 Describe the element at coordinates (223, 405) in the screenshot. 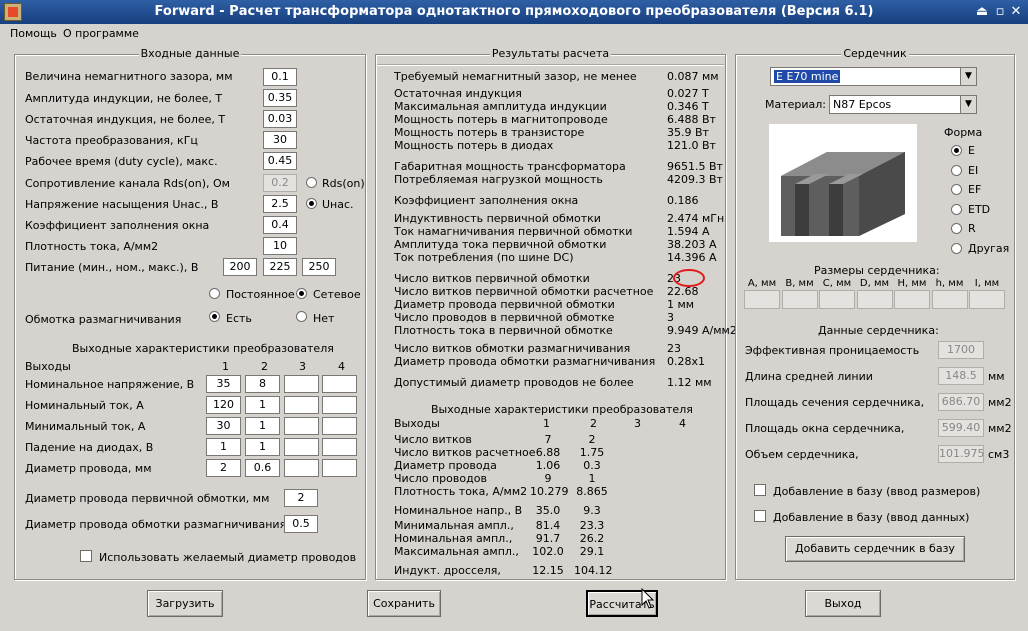

I see `input-output-cell: 120` at that location.